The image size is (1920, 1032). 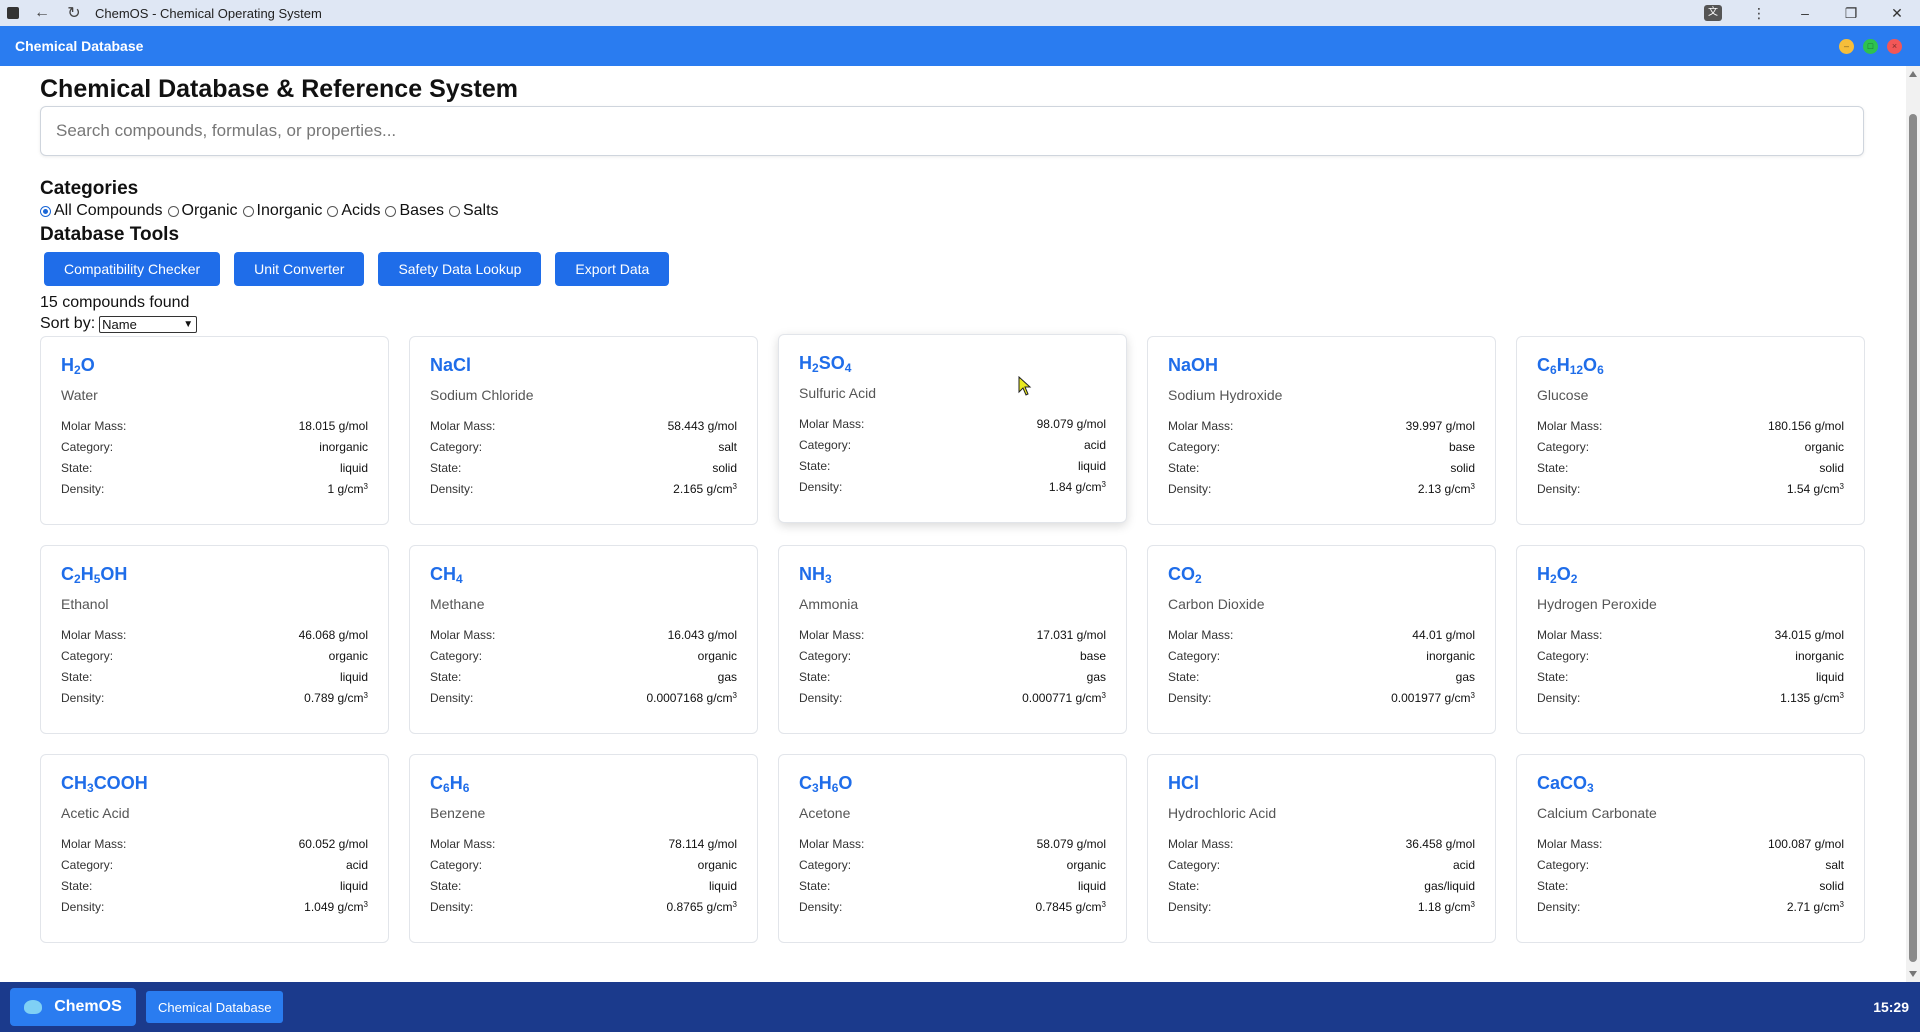 I want to click on property-row-molar-mass: Molar Mass: 100.087 g/mol, so click(x=1690, y=847).